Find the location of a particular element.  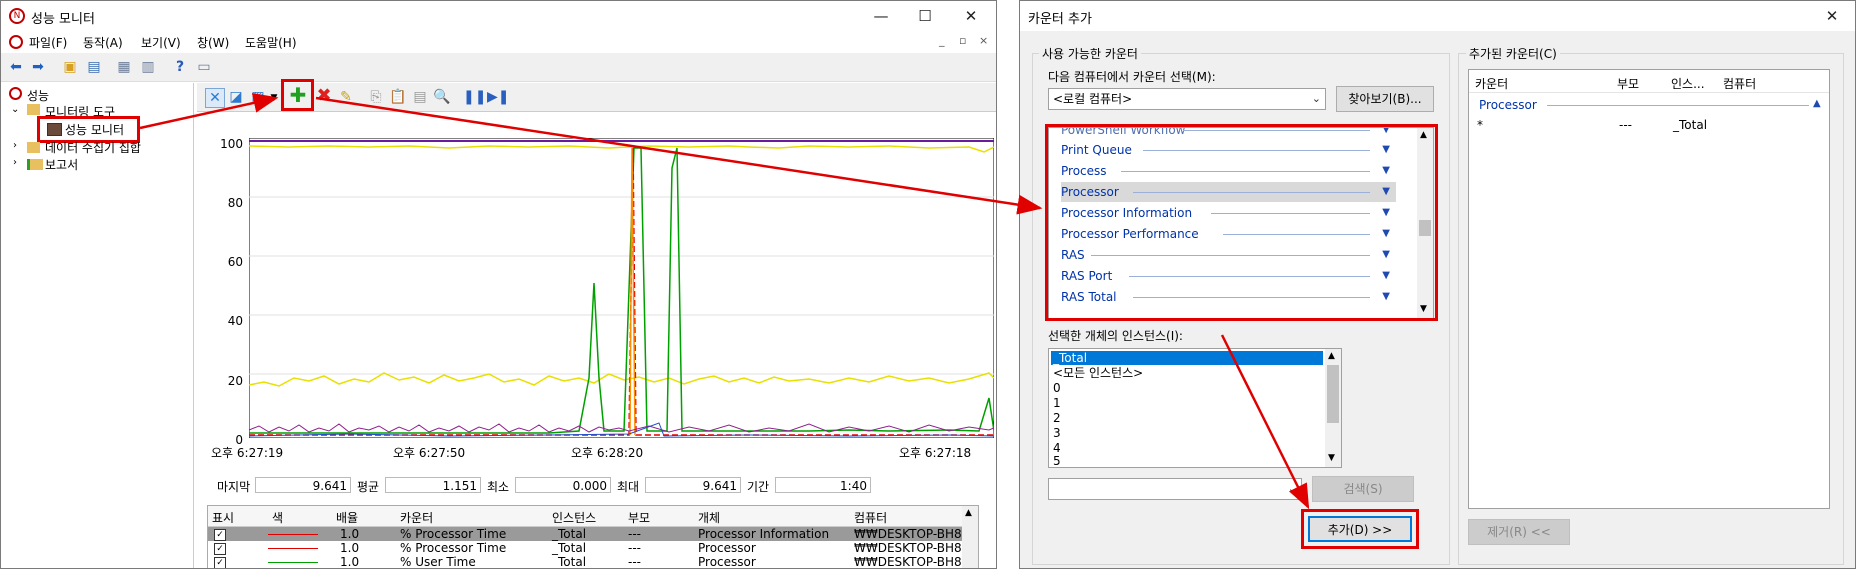

arrow-tree-to-add is located at coordinates (209, 111).